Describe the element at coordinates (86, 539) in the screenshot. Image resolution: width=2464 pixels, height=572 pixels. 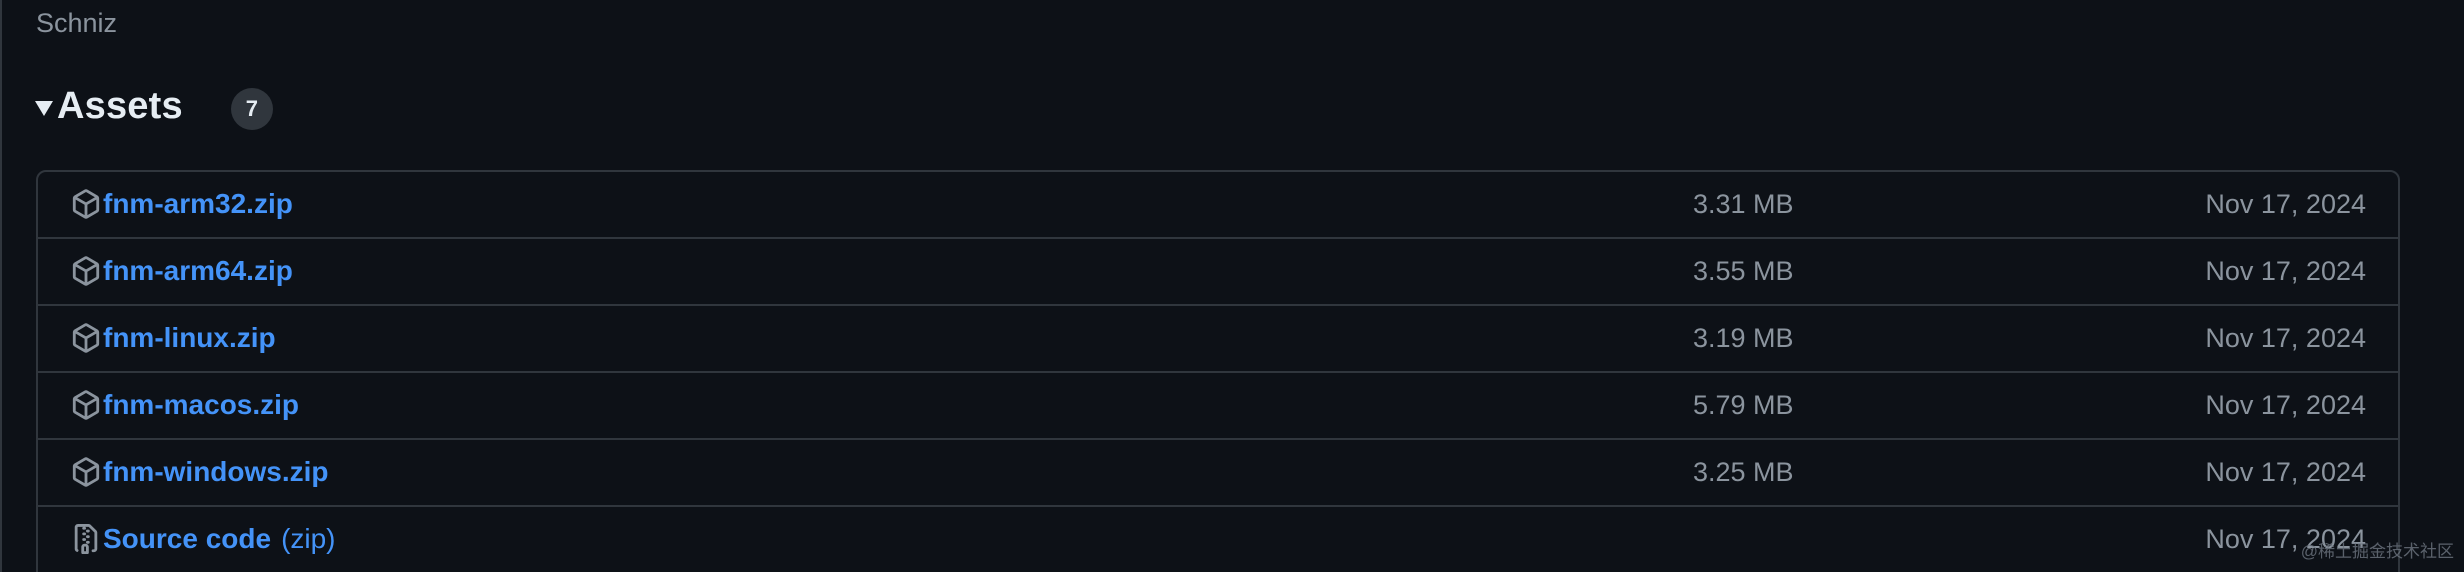
I see `file-zip-icon` at that location.